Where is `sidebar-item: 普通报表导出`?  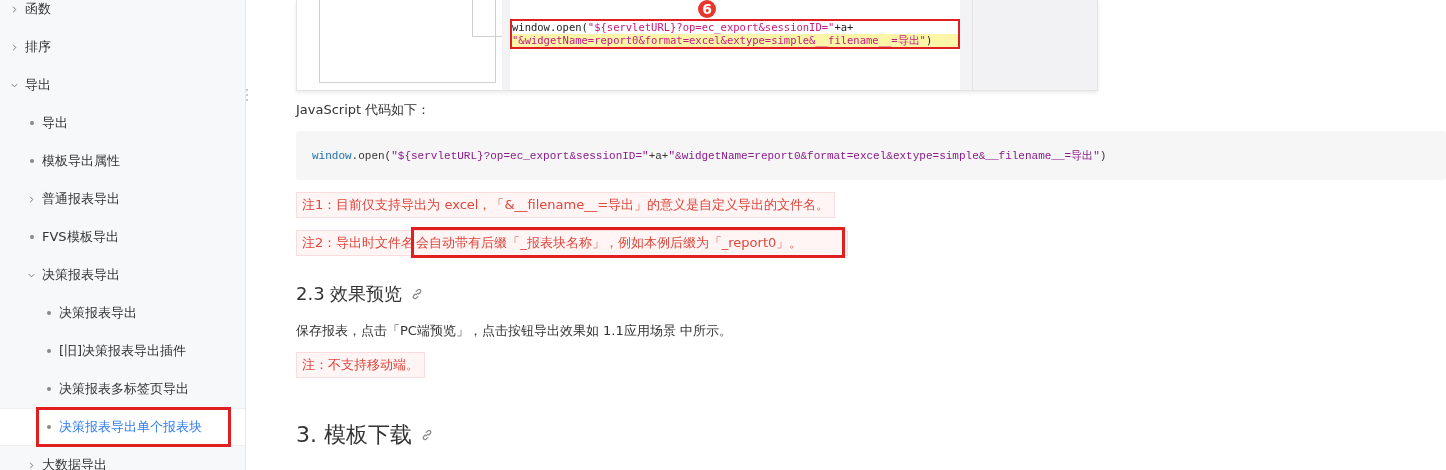 sidebar-item: 普通报表导出 is located at coordinates (122, 199).